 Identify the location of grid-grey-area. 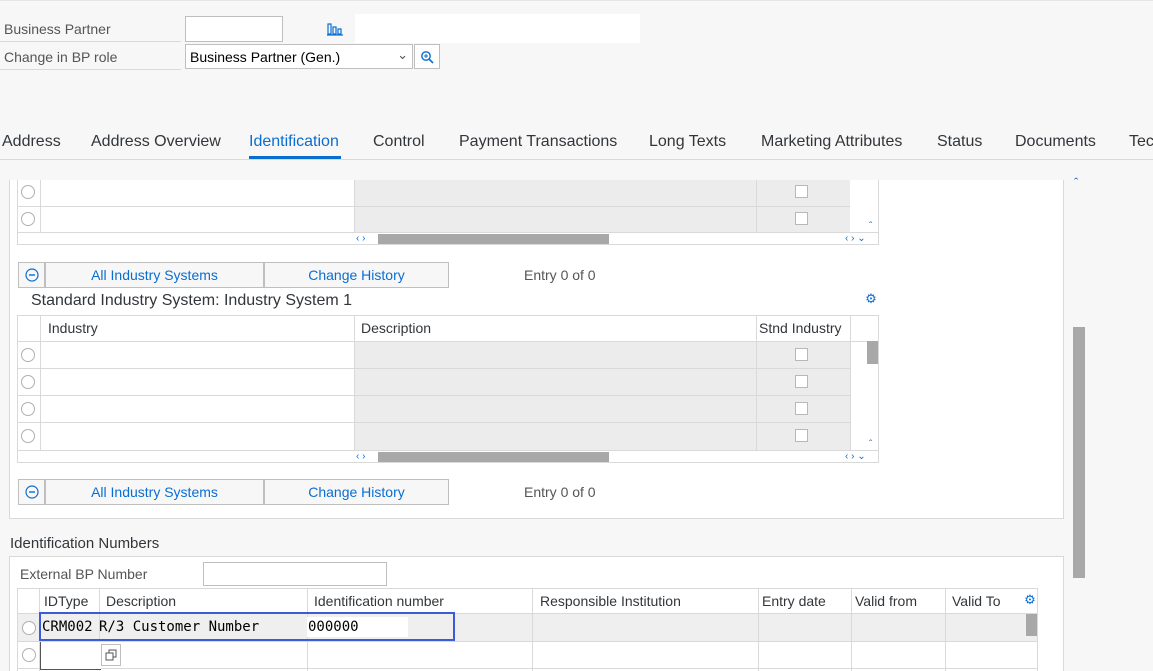
(602, 396).